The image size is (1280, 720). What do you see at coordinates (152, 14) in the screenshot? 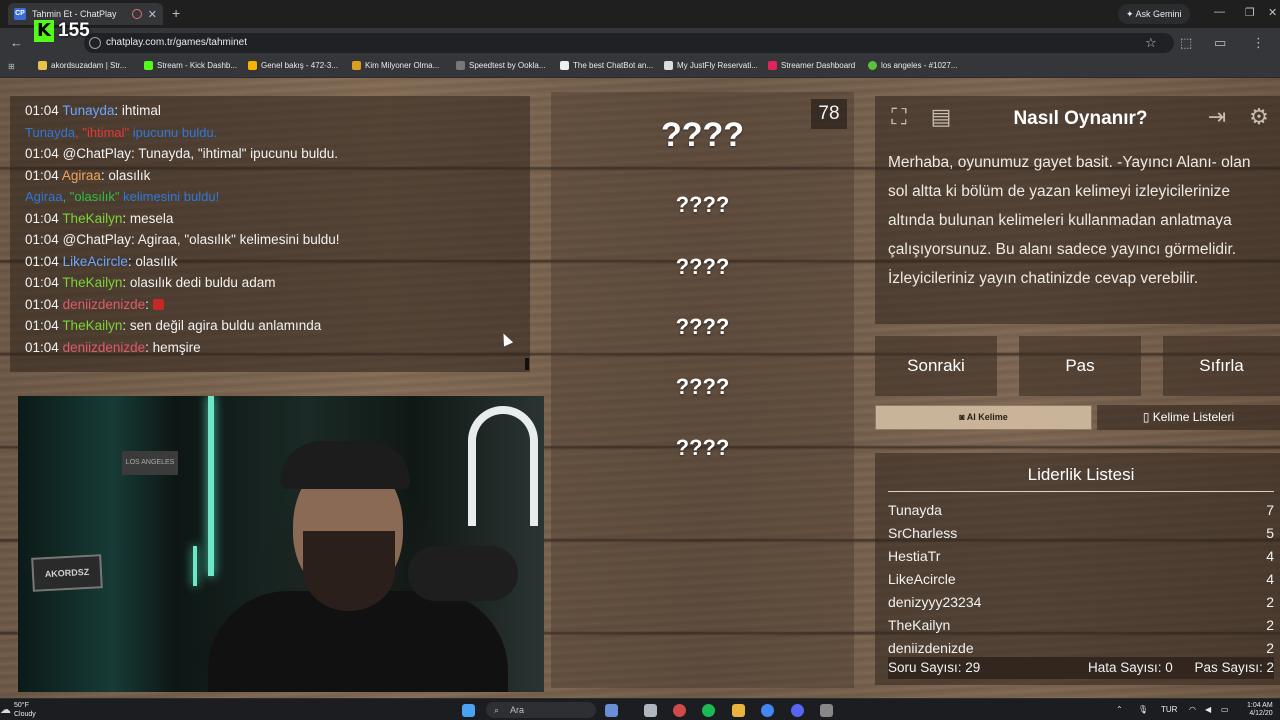
I see `close-tab-icon: ✕` at bounding box center [152, 14].